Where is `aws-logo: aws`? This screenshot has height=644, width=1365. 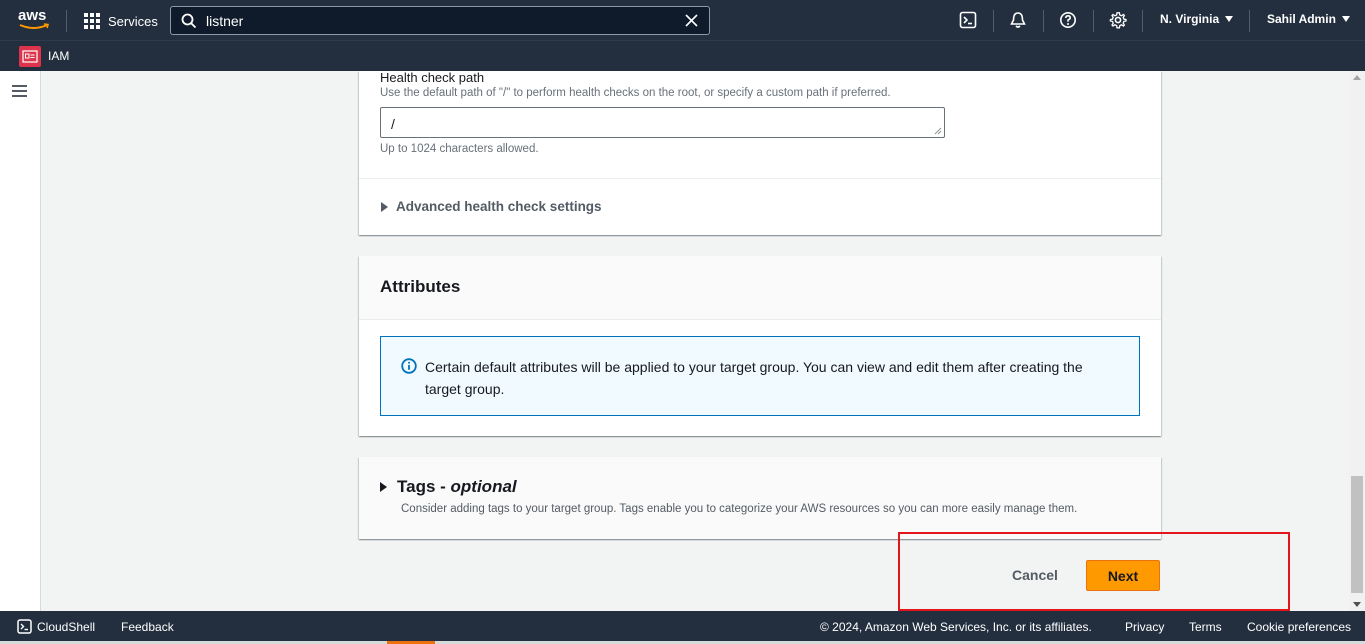
aws-logo: aws is located at coordinates (35, 20).